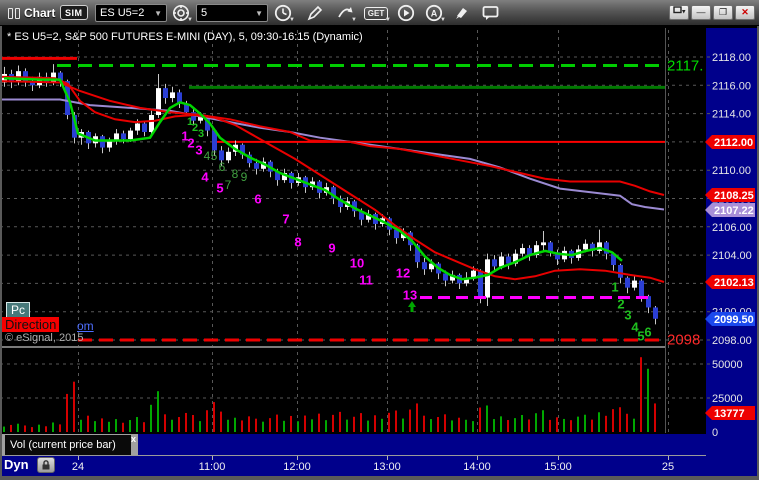 The height and width of the screenshot is (480, 759). I want to click on pc-study-label: Pc, so click(18, 310).